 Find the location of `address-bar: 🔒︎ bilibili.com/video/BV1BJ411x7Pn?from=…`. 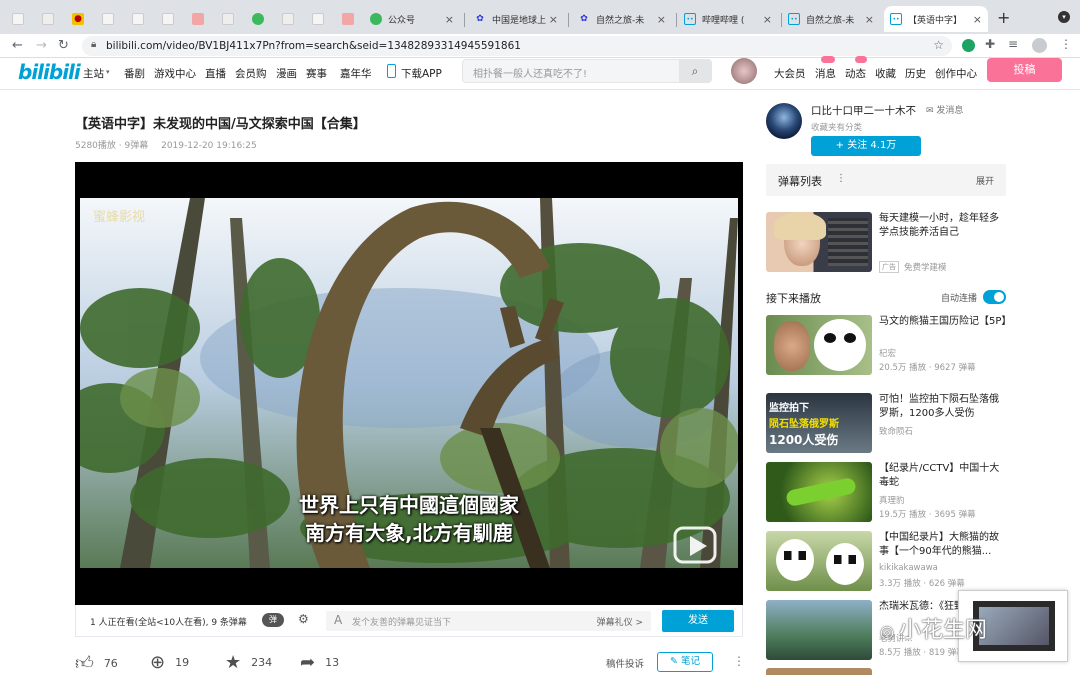

address-bar: 🔒︎ bilibili.com/video/BV1BJ411x7Pn?from=… is located at coordinates (517, 46).